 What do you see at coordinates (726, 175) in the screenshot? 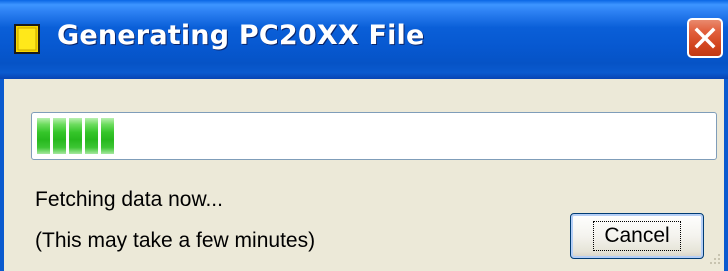
I see `window-border-right` at bounding box center [726, 175].